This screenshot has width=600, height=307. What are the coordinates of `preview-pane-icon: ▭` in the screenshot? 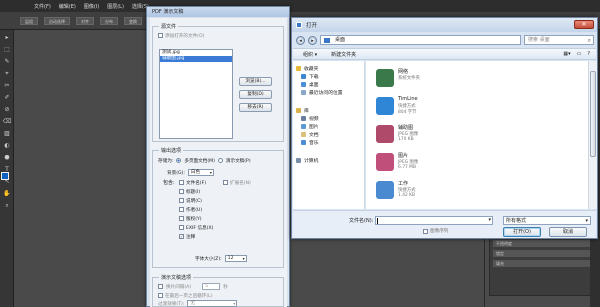 It's located at (579, 54).